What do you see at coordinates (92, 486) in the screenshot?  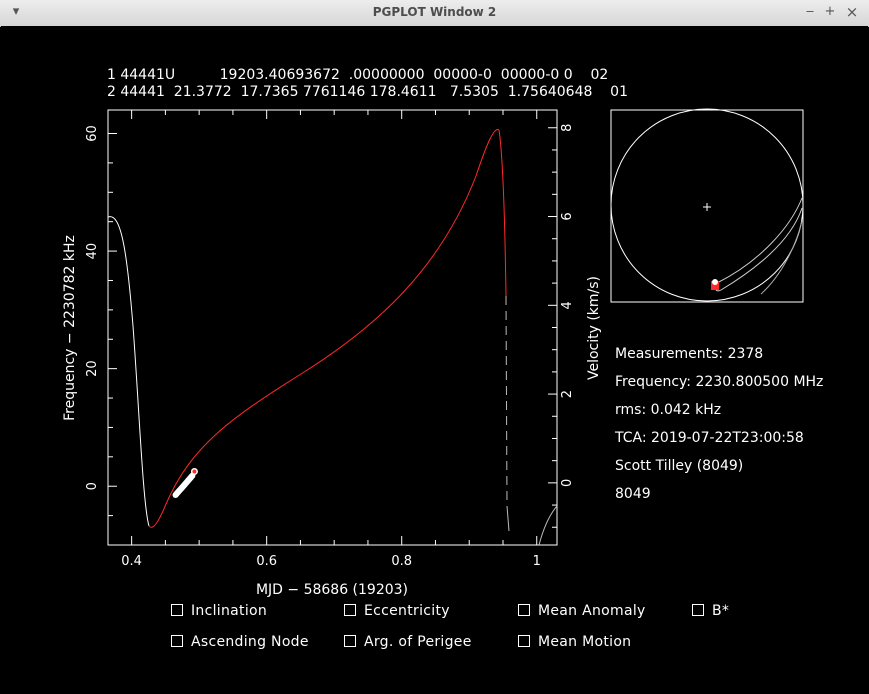 I see `y-tick-label: 0` at bounding box center [92, 486].